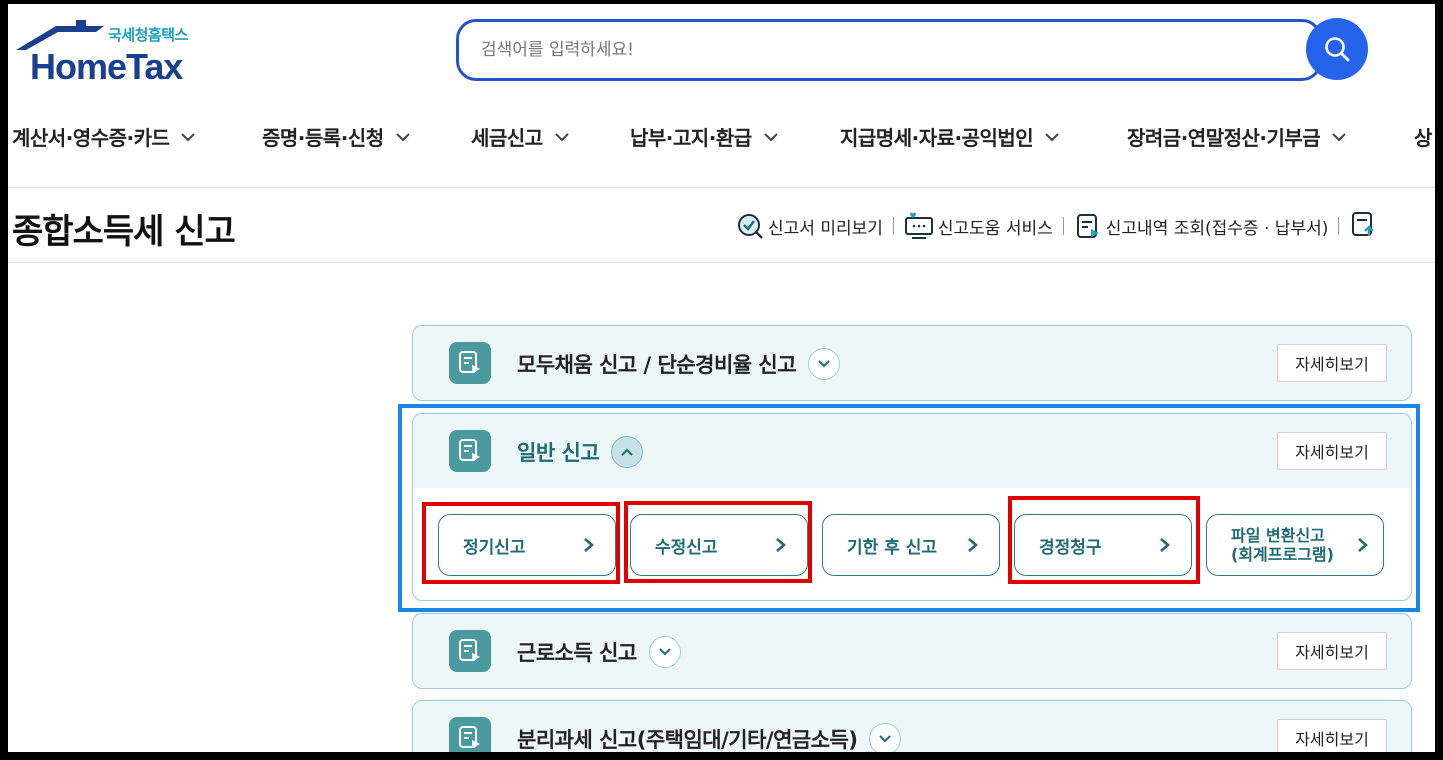  I want to click on monitor-heart-icon, so click(919, 226).